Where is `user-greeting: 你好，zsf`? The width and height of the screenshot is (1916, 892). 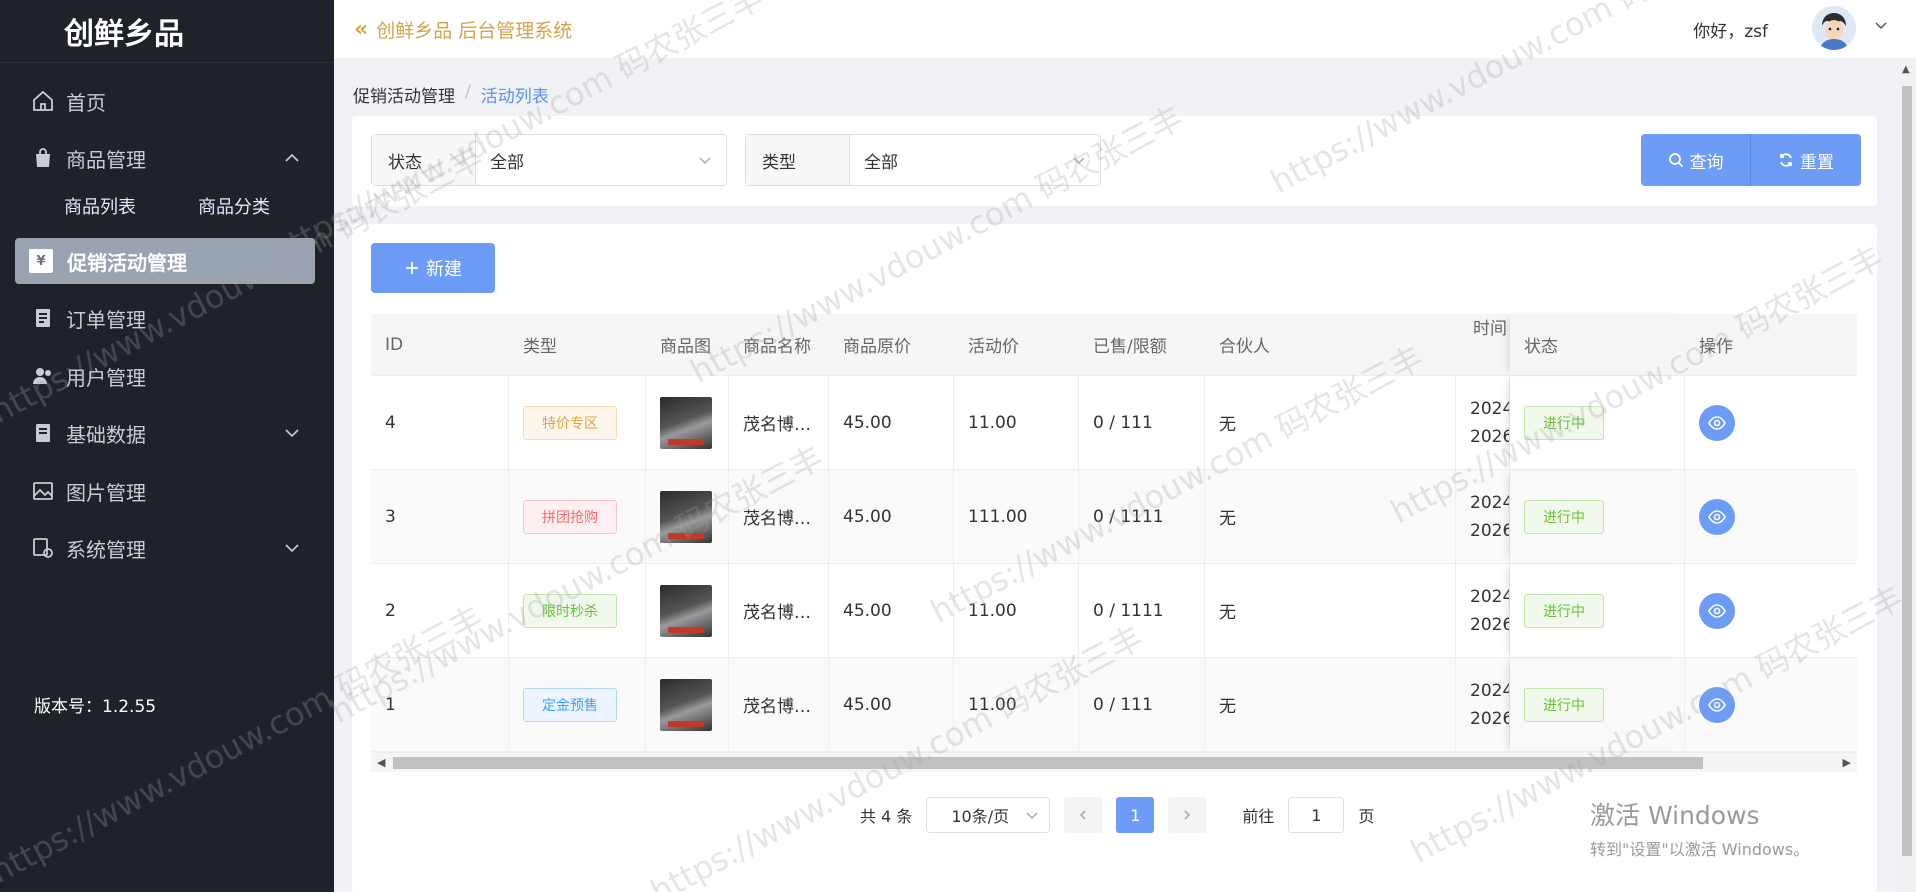
user-greeting: 你好，zsf is located at coordinates (1730, 32).